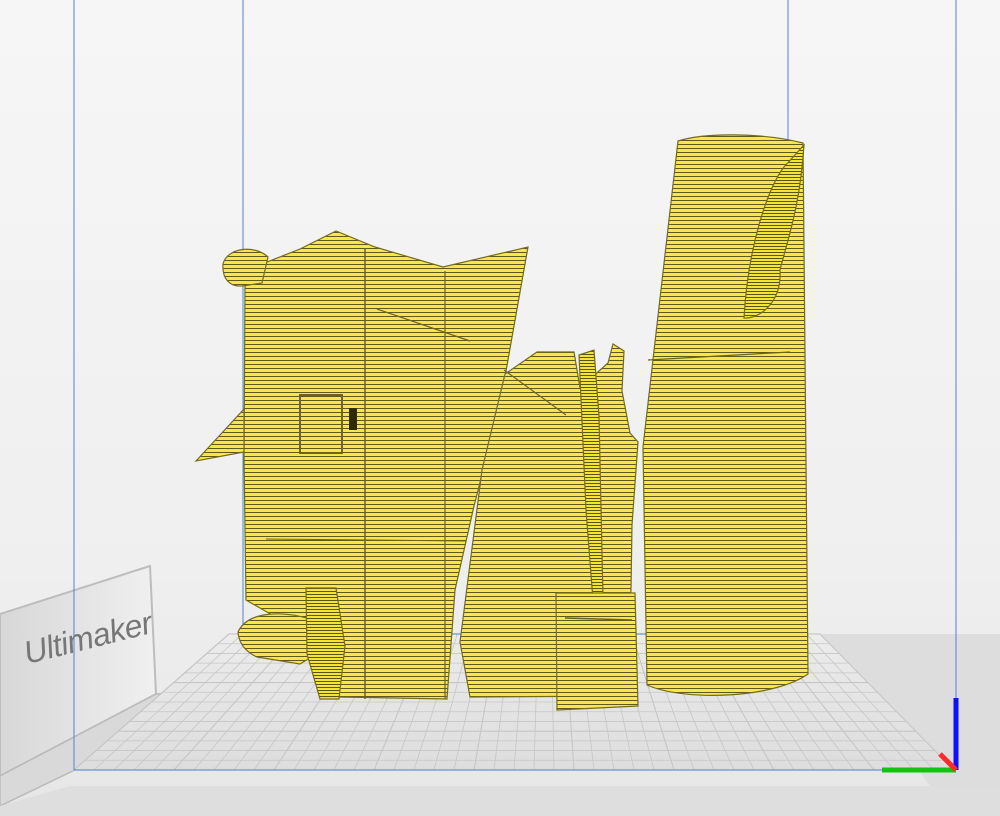  Describe the element at coordinates (245, 267) in the screenshot. I see `left-model-ear` at that location.